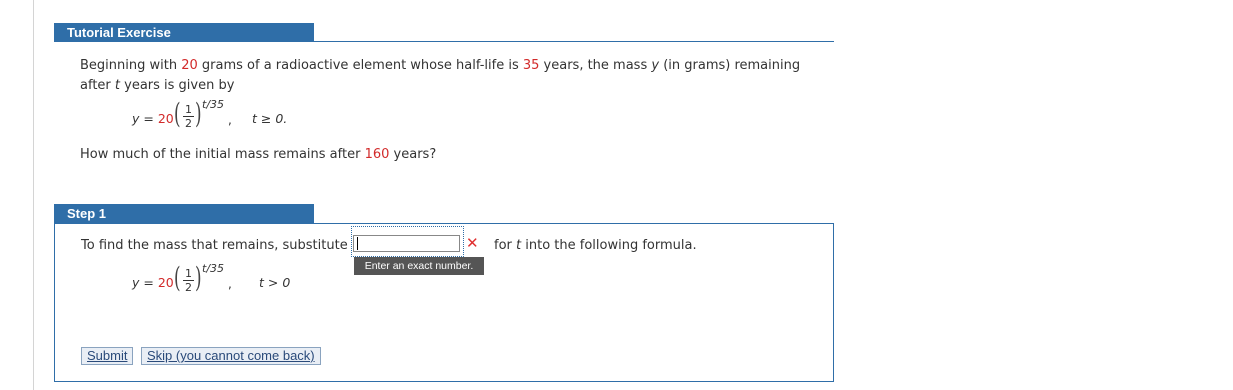 Image resolution: width=1233 pixels, height=390 pixels. What do you see at coordinates (33, 195) in the screenshot?
I see `left-divider` at bounding box center [33, 195].